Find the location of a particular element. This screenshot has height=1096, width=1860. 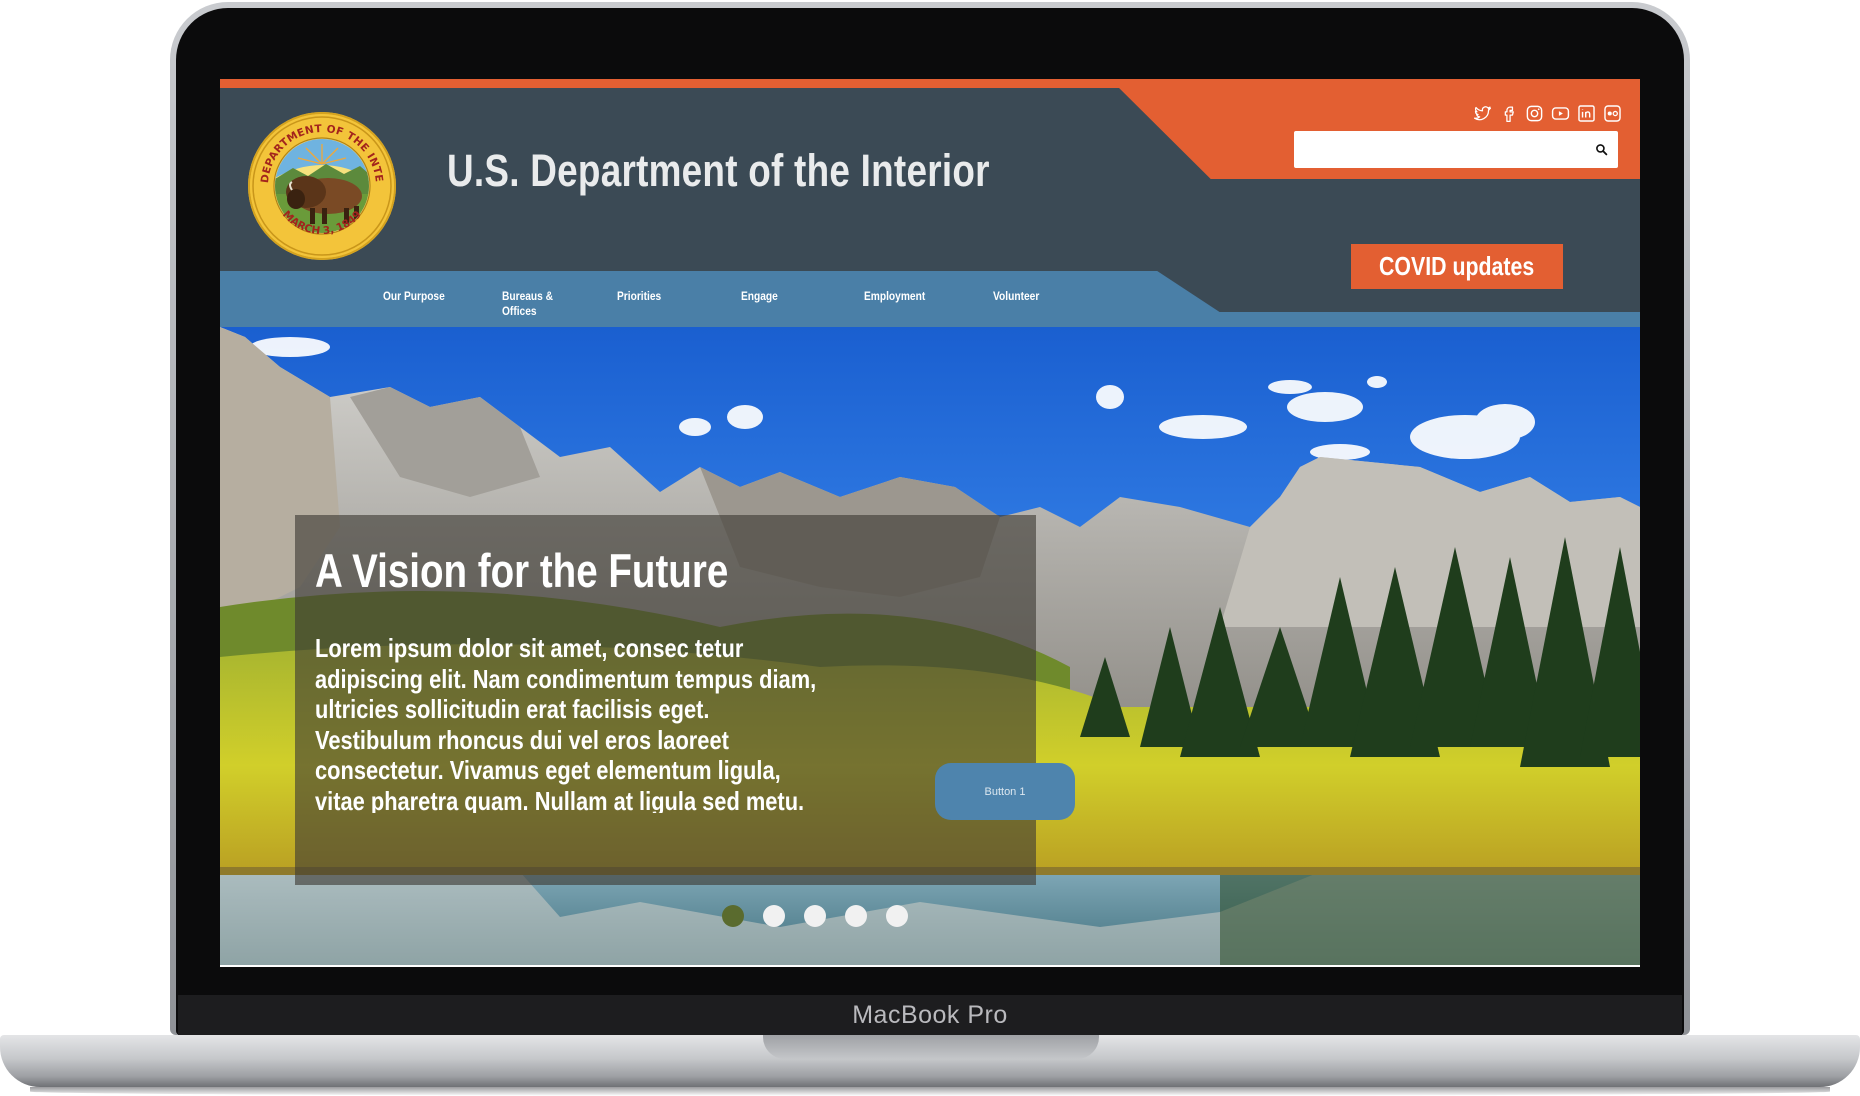

nav-item-our-purpose: Our Purpose is located at coordinates (423, 296).